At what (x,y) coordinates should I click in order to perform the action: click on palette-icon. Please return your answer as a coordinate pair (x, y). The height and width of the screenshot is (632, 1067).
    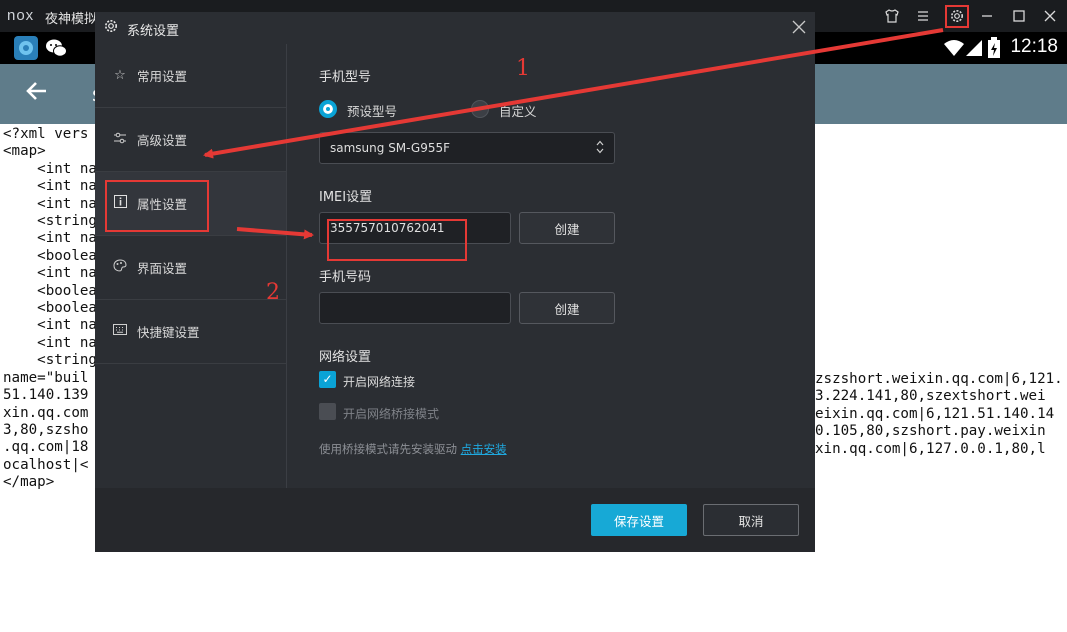
    Looking at the image, I should click on (120, 267).